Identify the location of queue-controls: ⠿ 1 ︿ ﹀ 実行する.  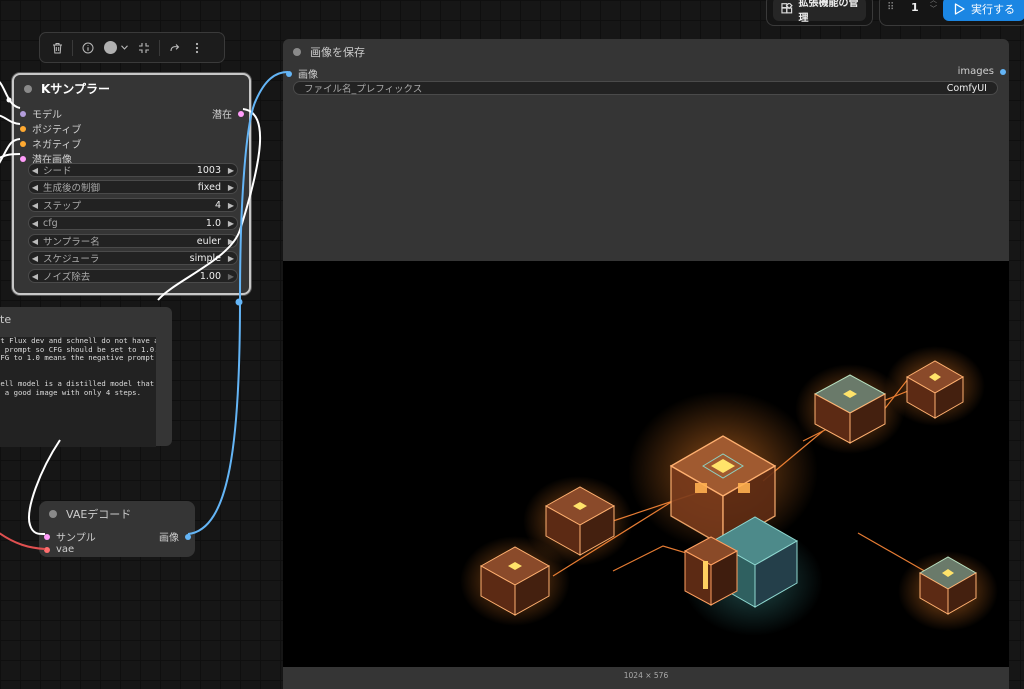
(951, 13).